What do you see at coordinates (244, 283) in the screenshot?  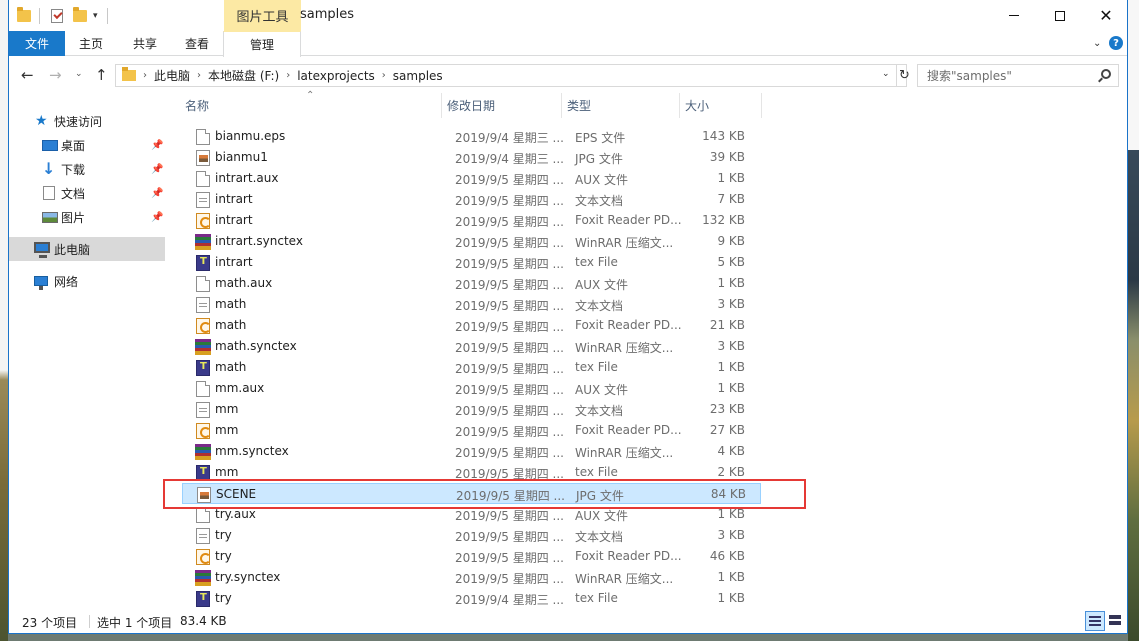 I see `file-name: math.aux` at bounding box center [244, 283].